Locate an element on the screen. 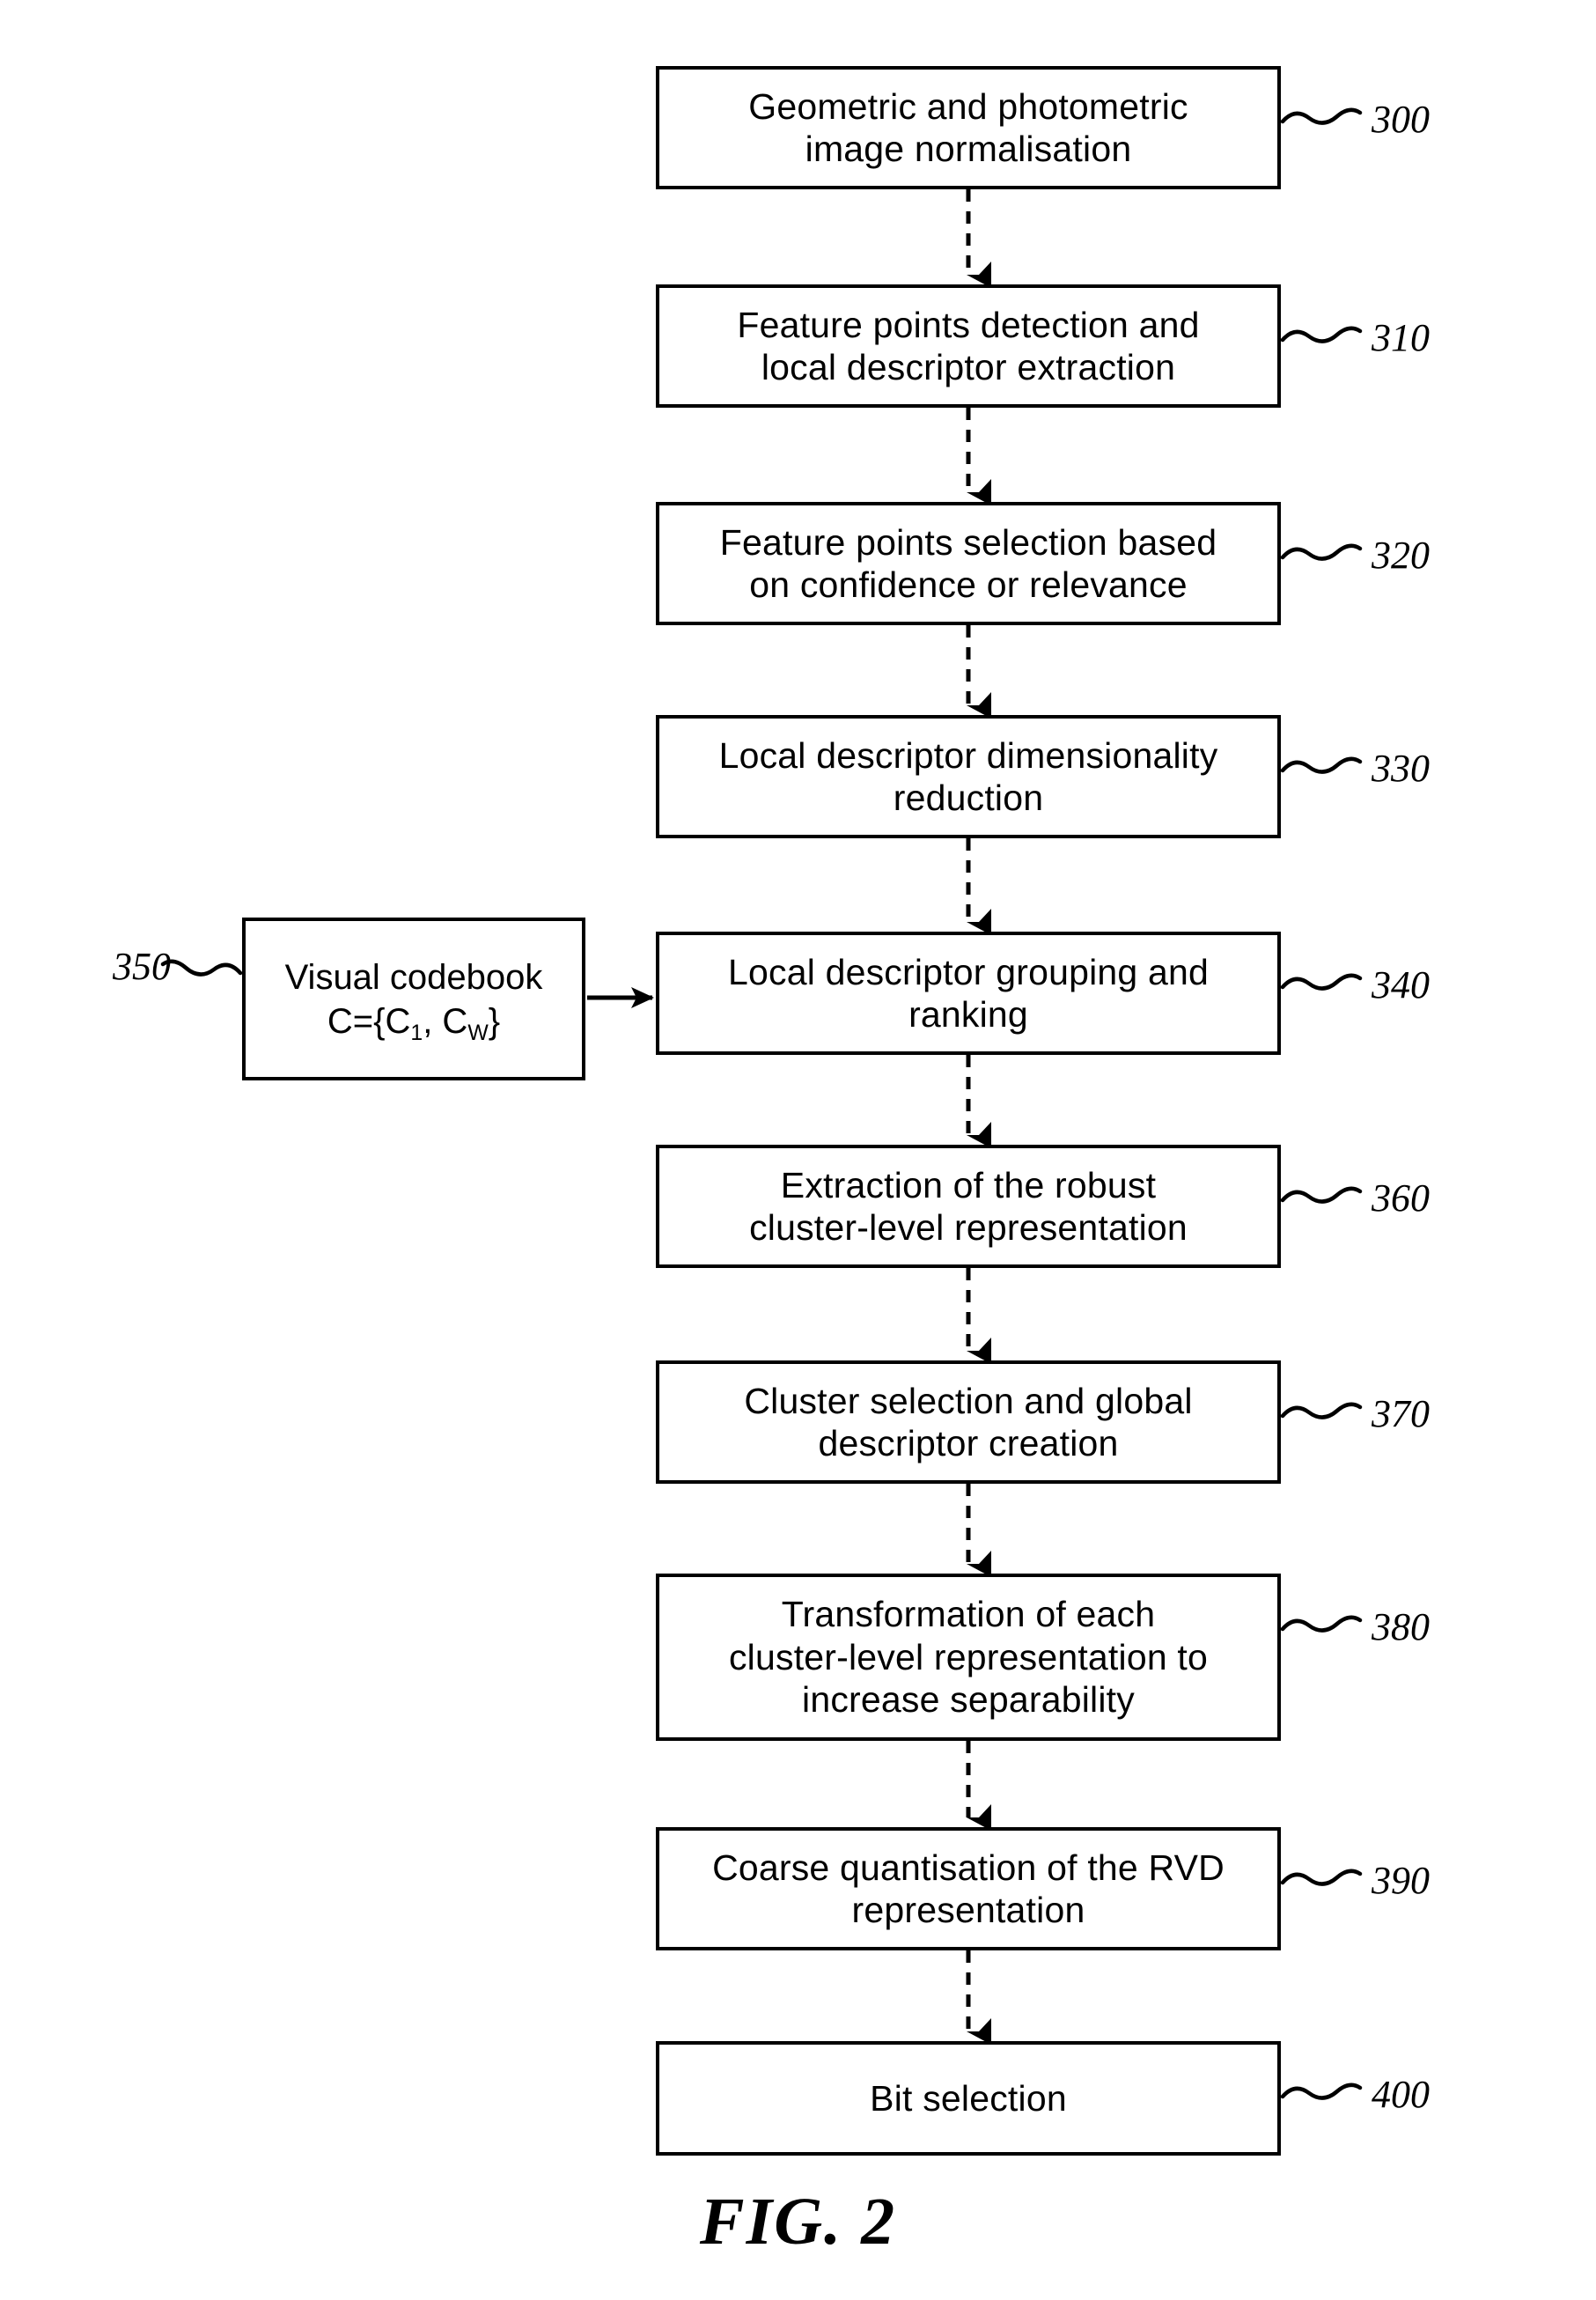  ref-numeral-310: 310 is located at coordinates (1401, 337).